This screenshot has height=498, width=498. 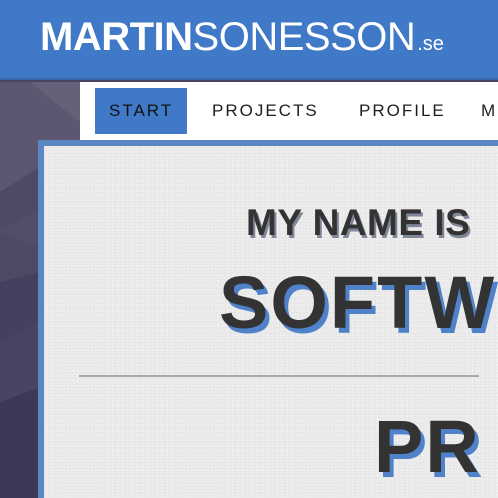 What do you see at coordinates (358, 222) in the screenshot?
I see `intro-text: MY NAME IS` at bounding box center [358, 222].